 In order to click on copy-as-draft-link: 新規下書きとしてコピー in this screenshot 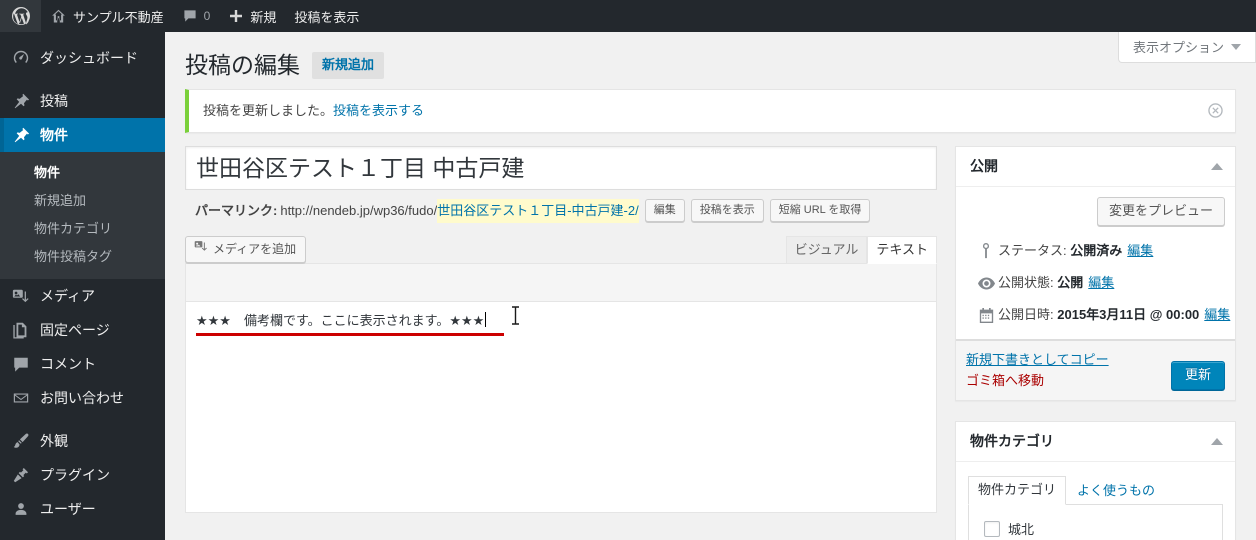, I will do `click(1037, 360)`.